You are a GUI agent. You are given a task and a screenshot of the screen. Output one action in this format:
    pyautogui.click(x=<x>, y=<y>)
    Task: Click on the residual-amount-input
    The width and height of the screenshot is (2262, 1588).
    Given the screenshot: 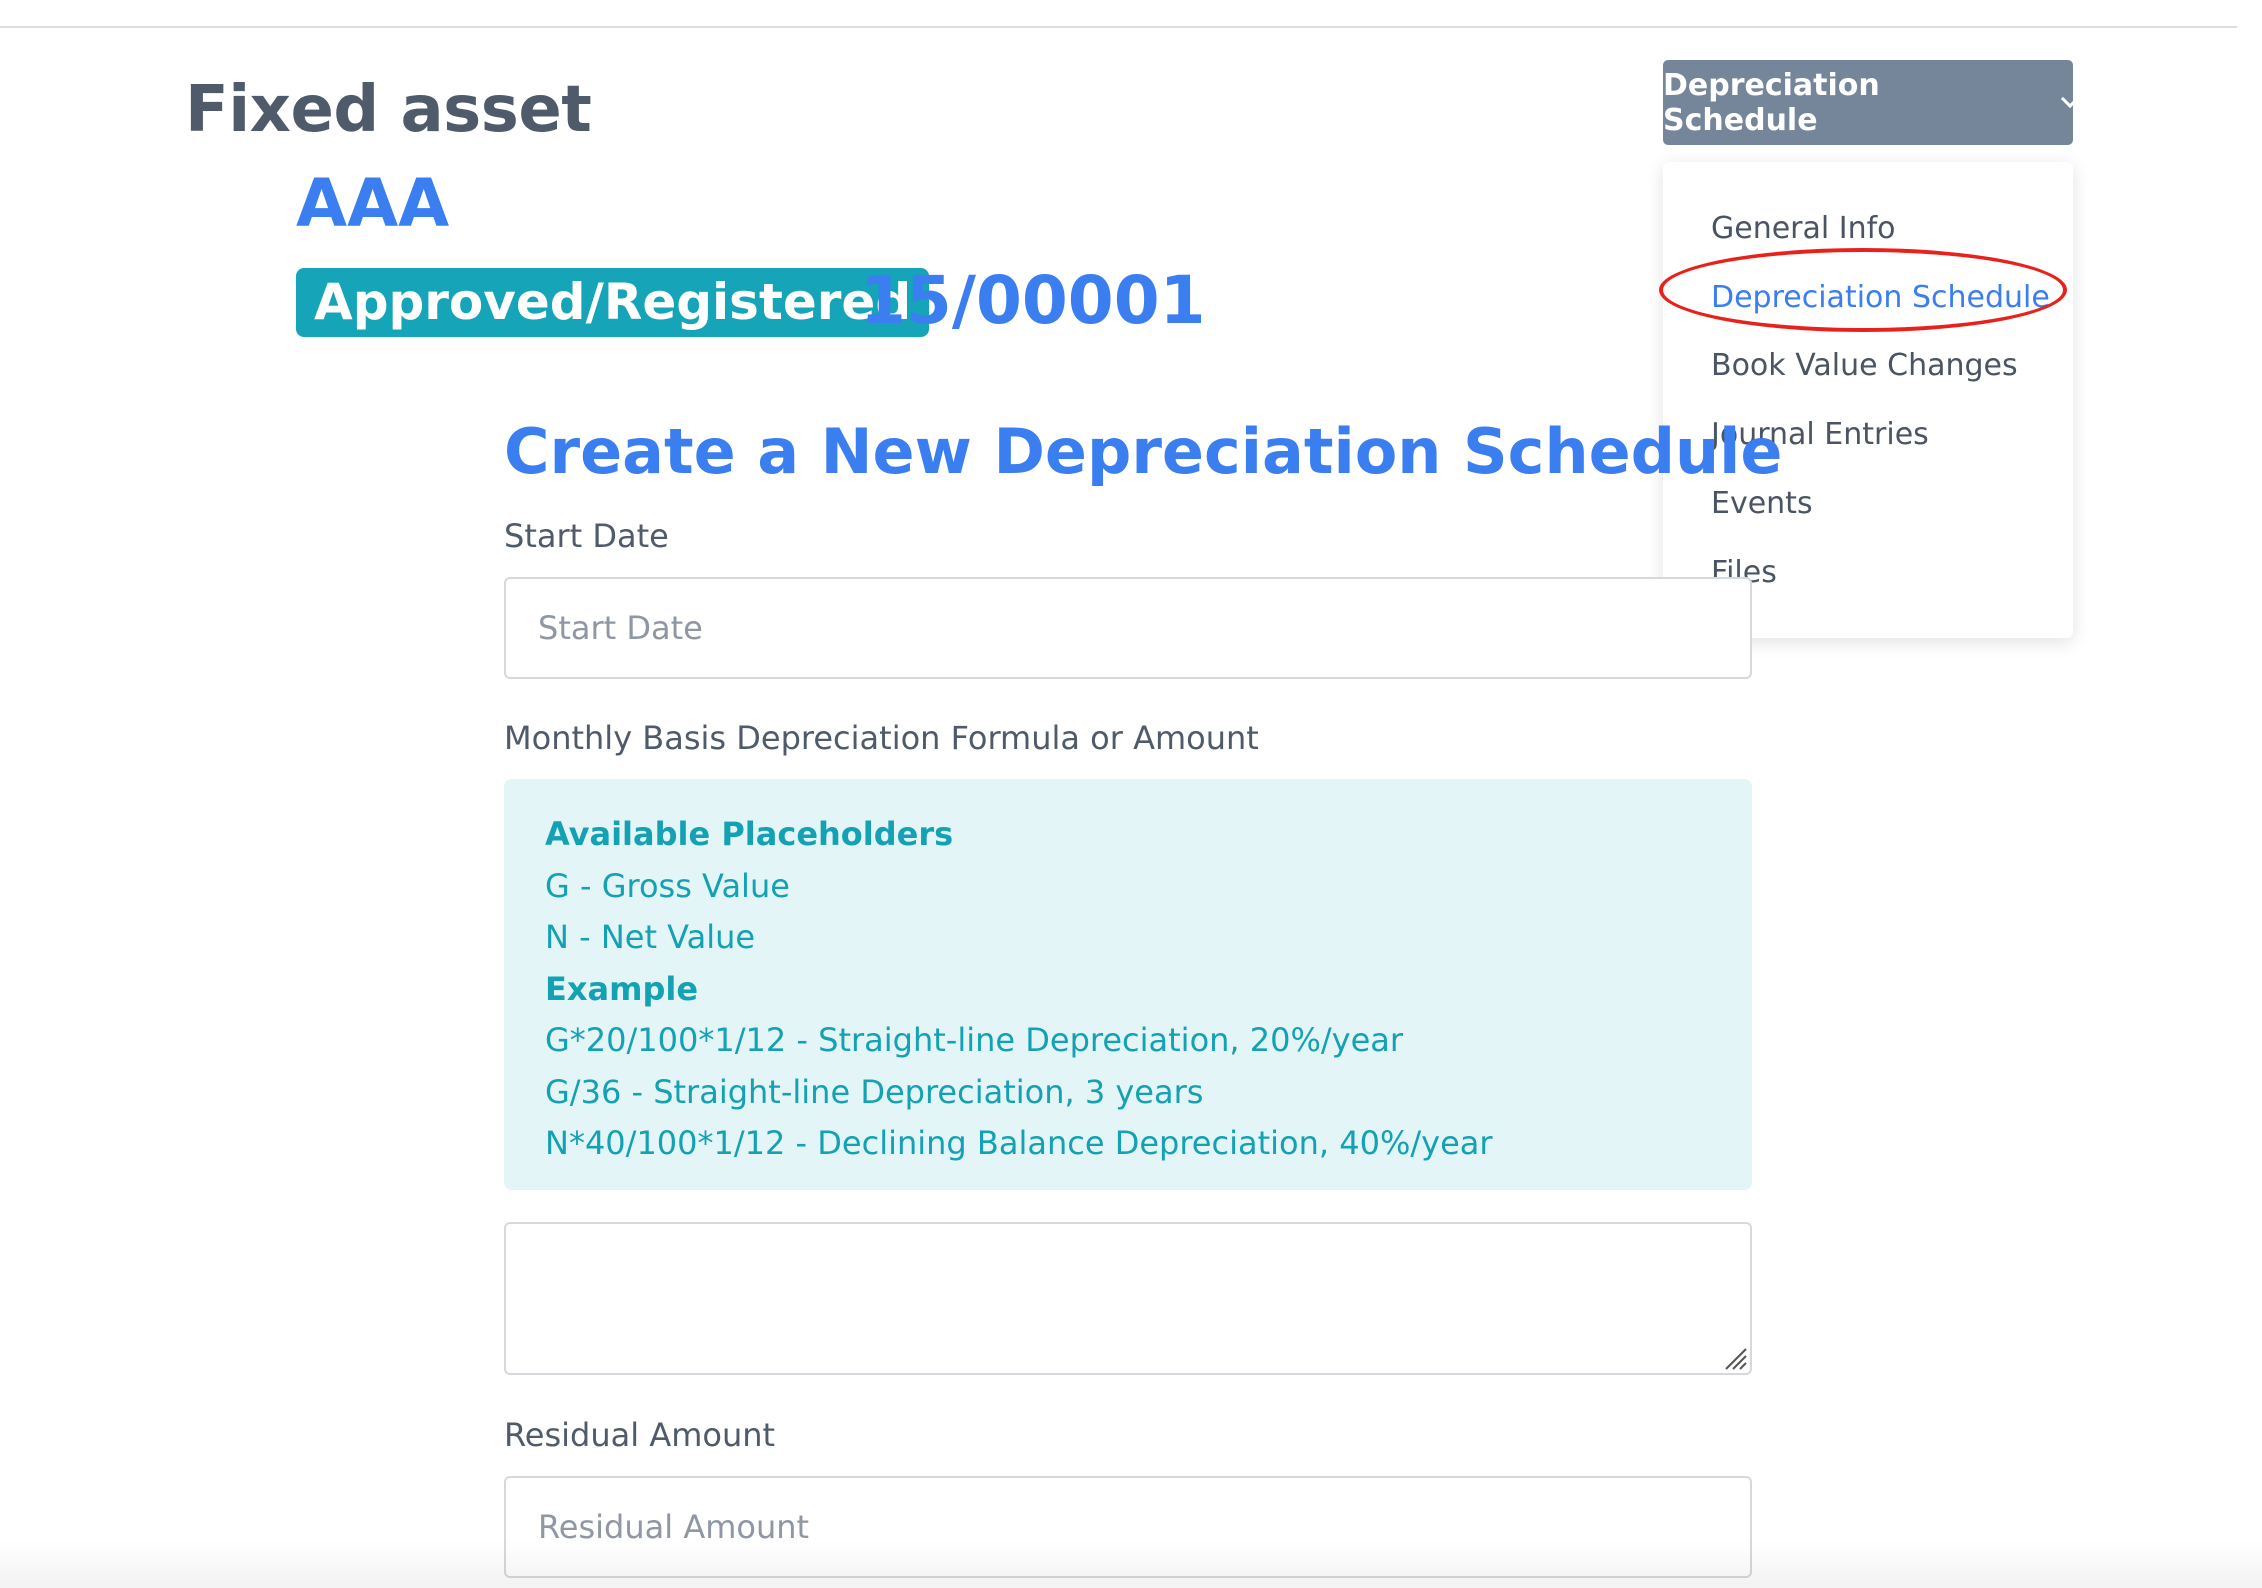 What is the action you would take?
    pyautogui.click(x=1128, y=1527)
    